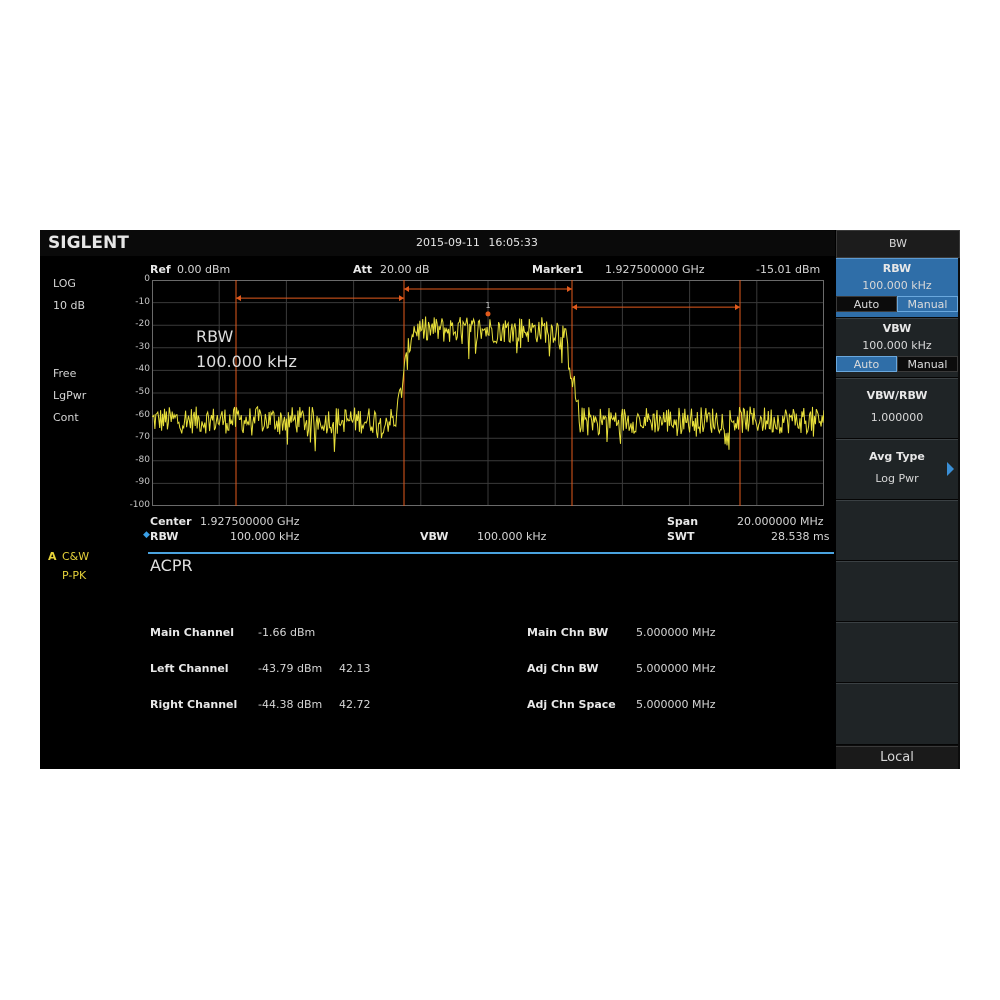 The height and width of the screenshot is (1000, 1000). Describe the element at coordinates (897, 328) in the screenshot. I see `vbw-softkey-label: VBW` at that location.